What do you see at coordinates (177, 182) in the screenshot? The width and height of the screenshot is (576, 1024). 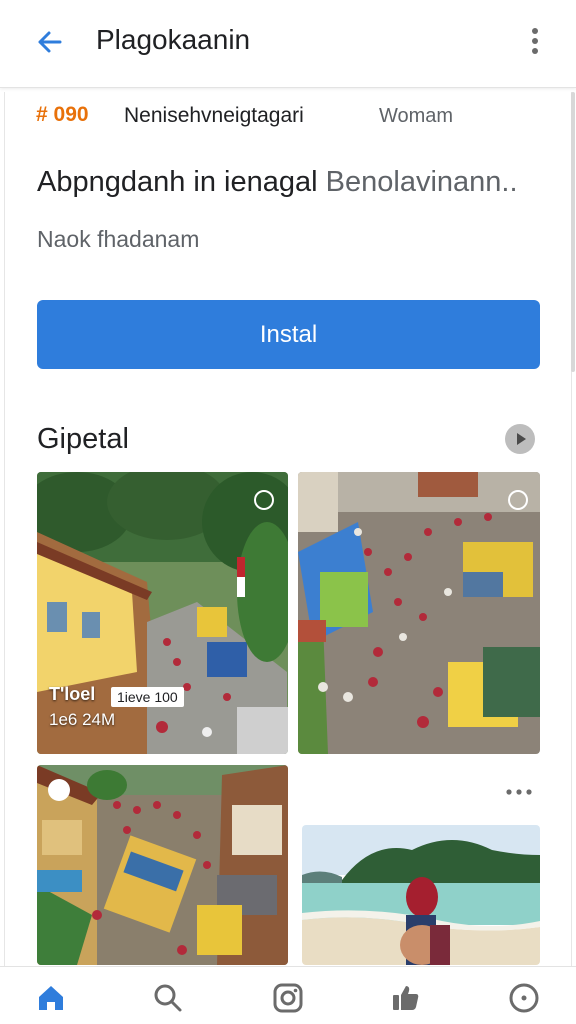 I see `headline-primary: Abpngdanh in ienagal` at bounding box center [177, 182].